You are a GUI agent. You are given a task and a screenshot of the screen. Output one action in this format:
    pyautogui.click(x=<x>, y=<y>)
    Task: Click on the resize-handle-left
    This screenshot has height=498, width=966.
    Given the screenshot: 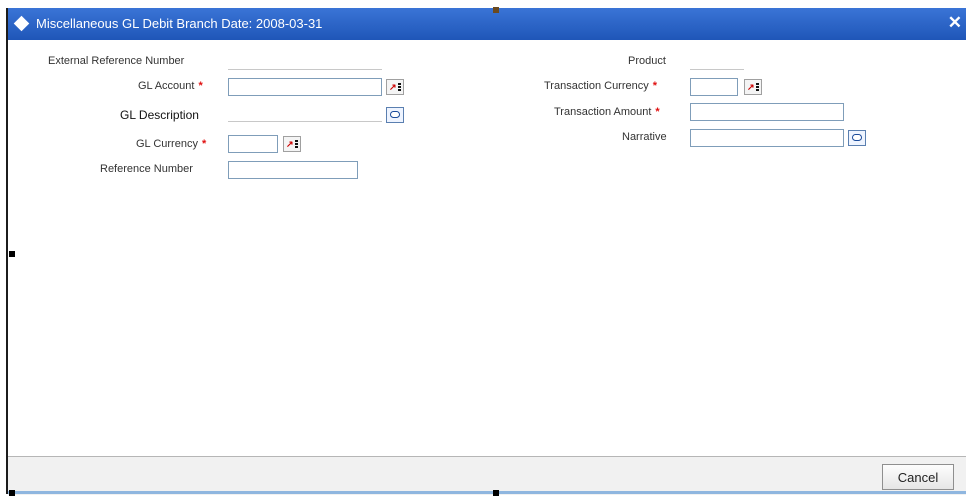 What is the action you would take?
    pyautogui.click(x=12, y=254)
    